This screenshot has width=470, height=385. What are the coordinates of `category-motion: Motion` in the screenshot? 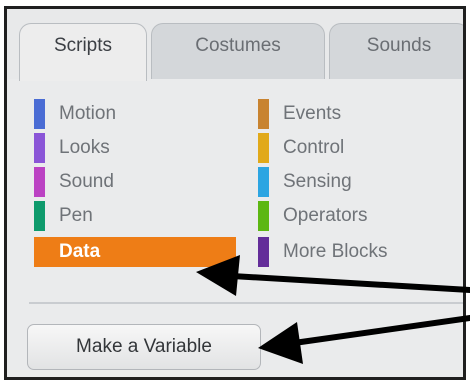 It's located at (75, 114).